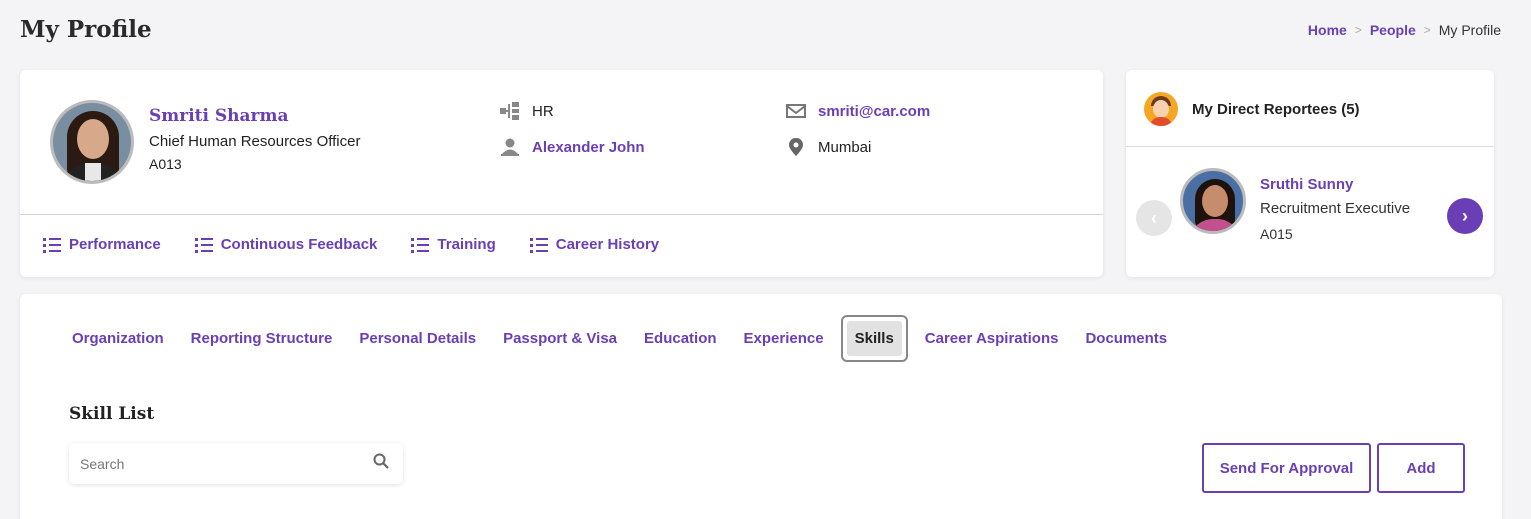  What do you see at coordinates (1327, 30) in the screenshot?
I see `breadcrumb-home-link: Home` at bounding box center [1327, 30].